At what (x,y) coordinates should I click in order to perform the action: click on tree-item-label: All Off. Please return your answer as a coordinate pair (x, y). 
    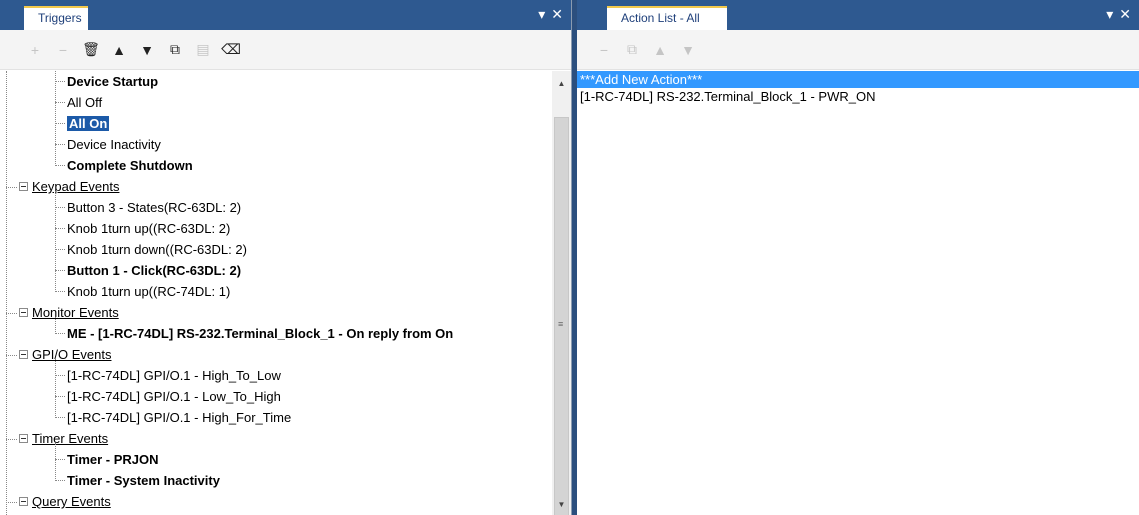
    Looking at the image, I should click on (85, 102).